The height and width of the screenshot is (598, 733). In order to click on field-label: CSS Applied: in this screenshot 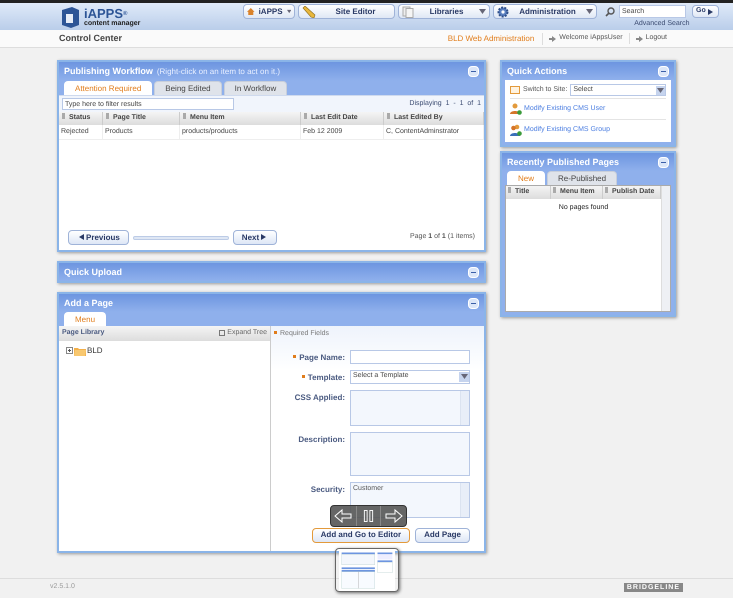, I will do `click(319, 398)`.